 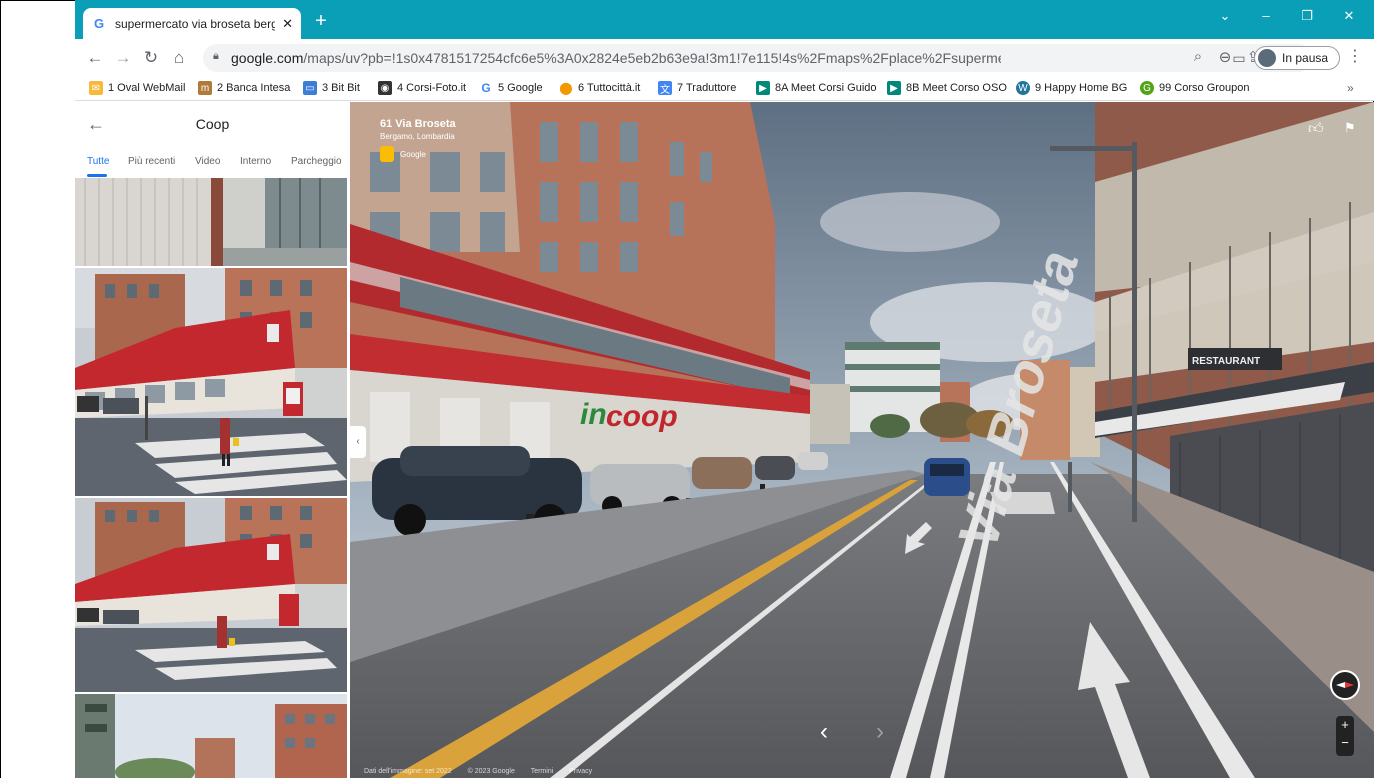 I want to click on tab-piu-recenti: Più recenti, so click(x=151, y=161).